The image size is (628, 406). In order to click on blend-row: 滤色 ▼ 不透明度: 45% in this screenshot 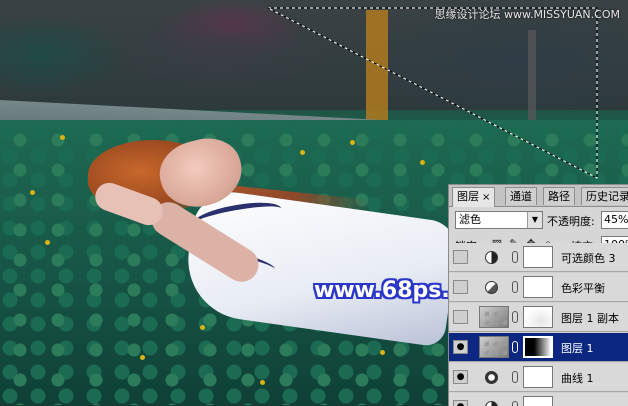, I will do `click(538, 220)`.